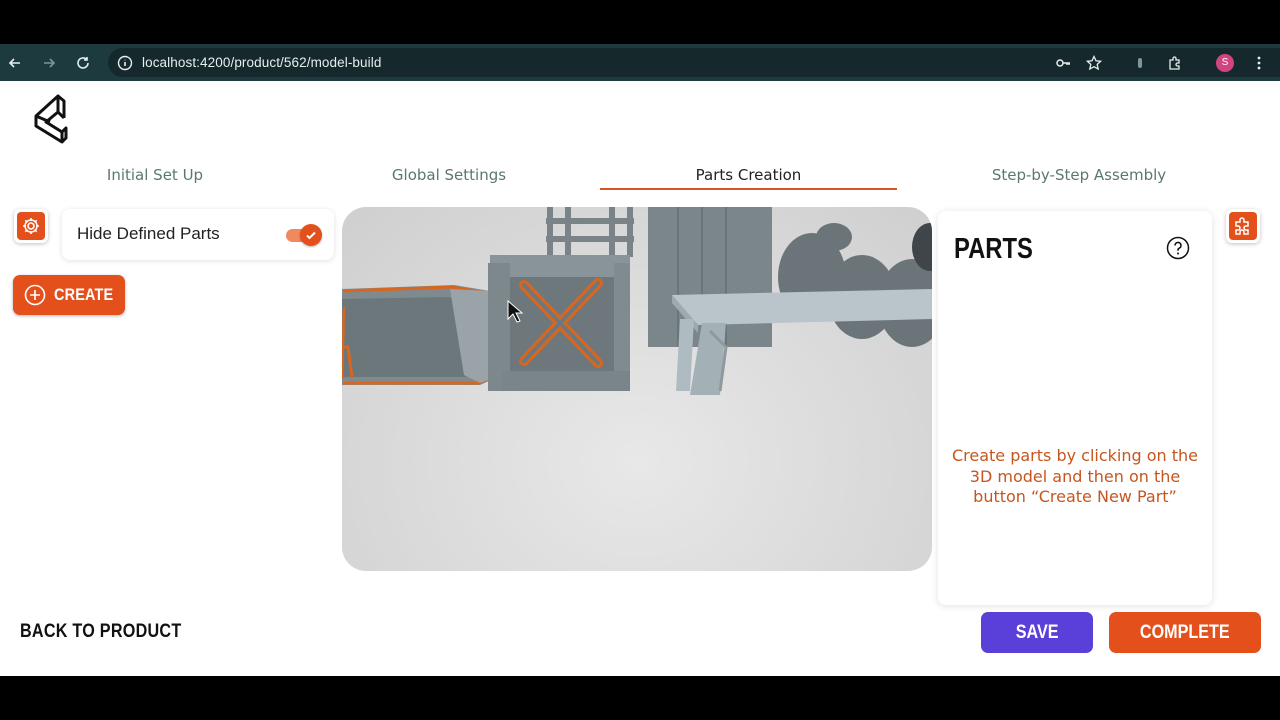 Image resolution: width=1280 pixels, height=720 pixels. What do you see at coordinates (640, 698) in the screenshot?
I see `bottom-black-bar` at bounding box center [640, 698].